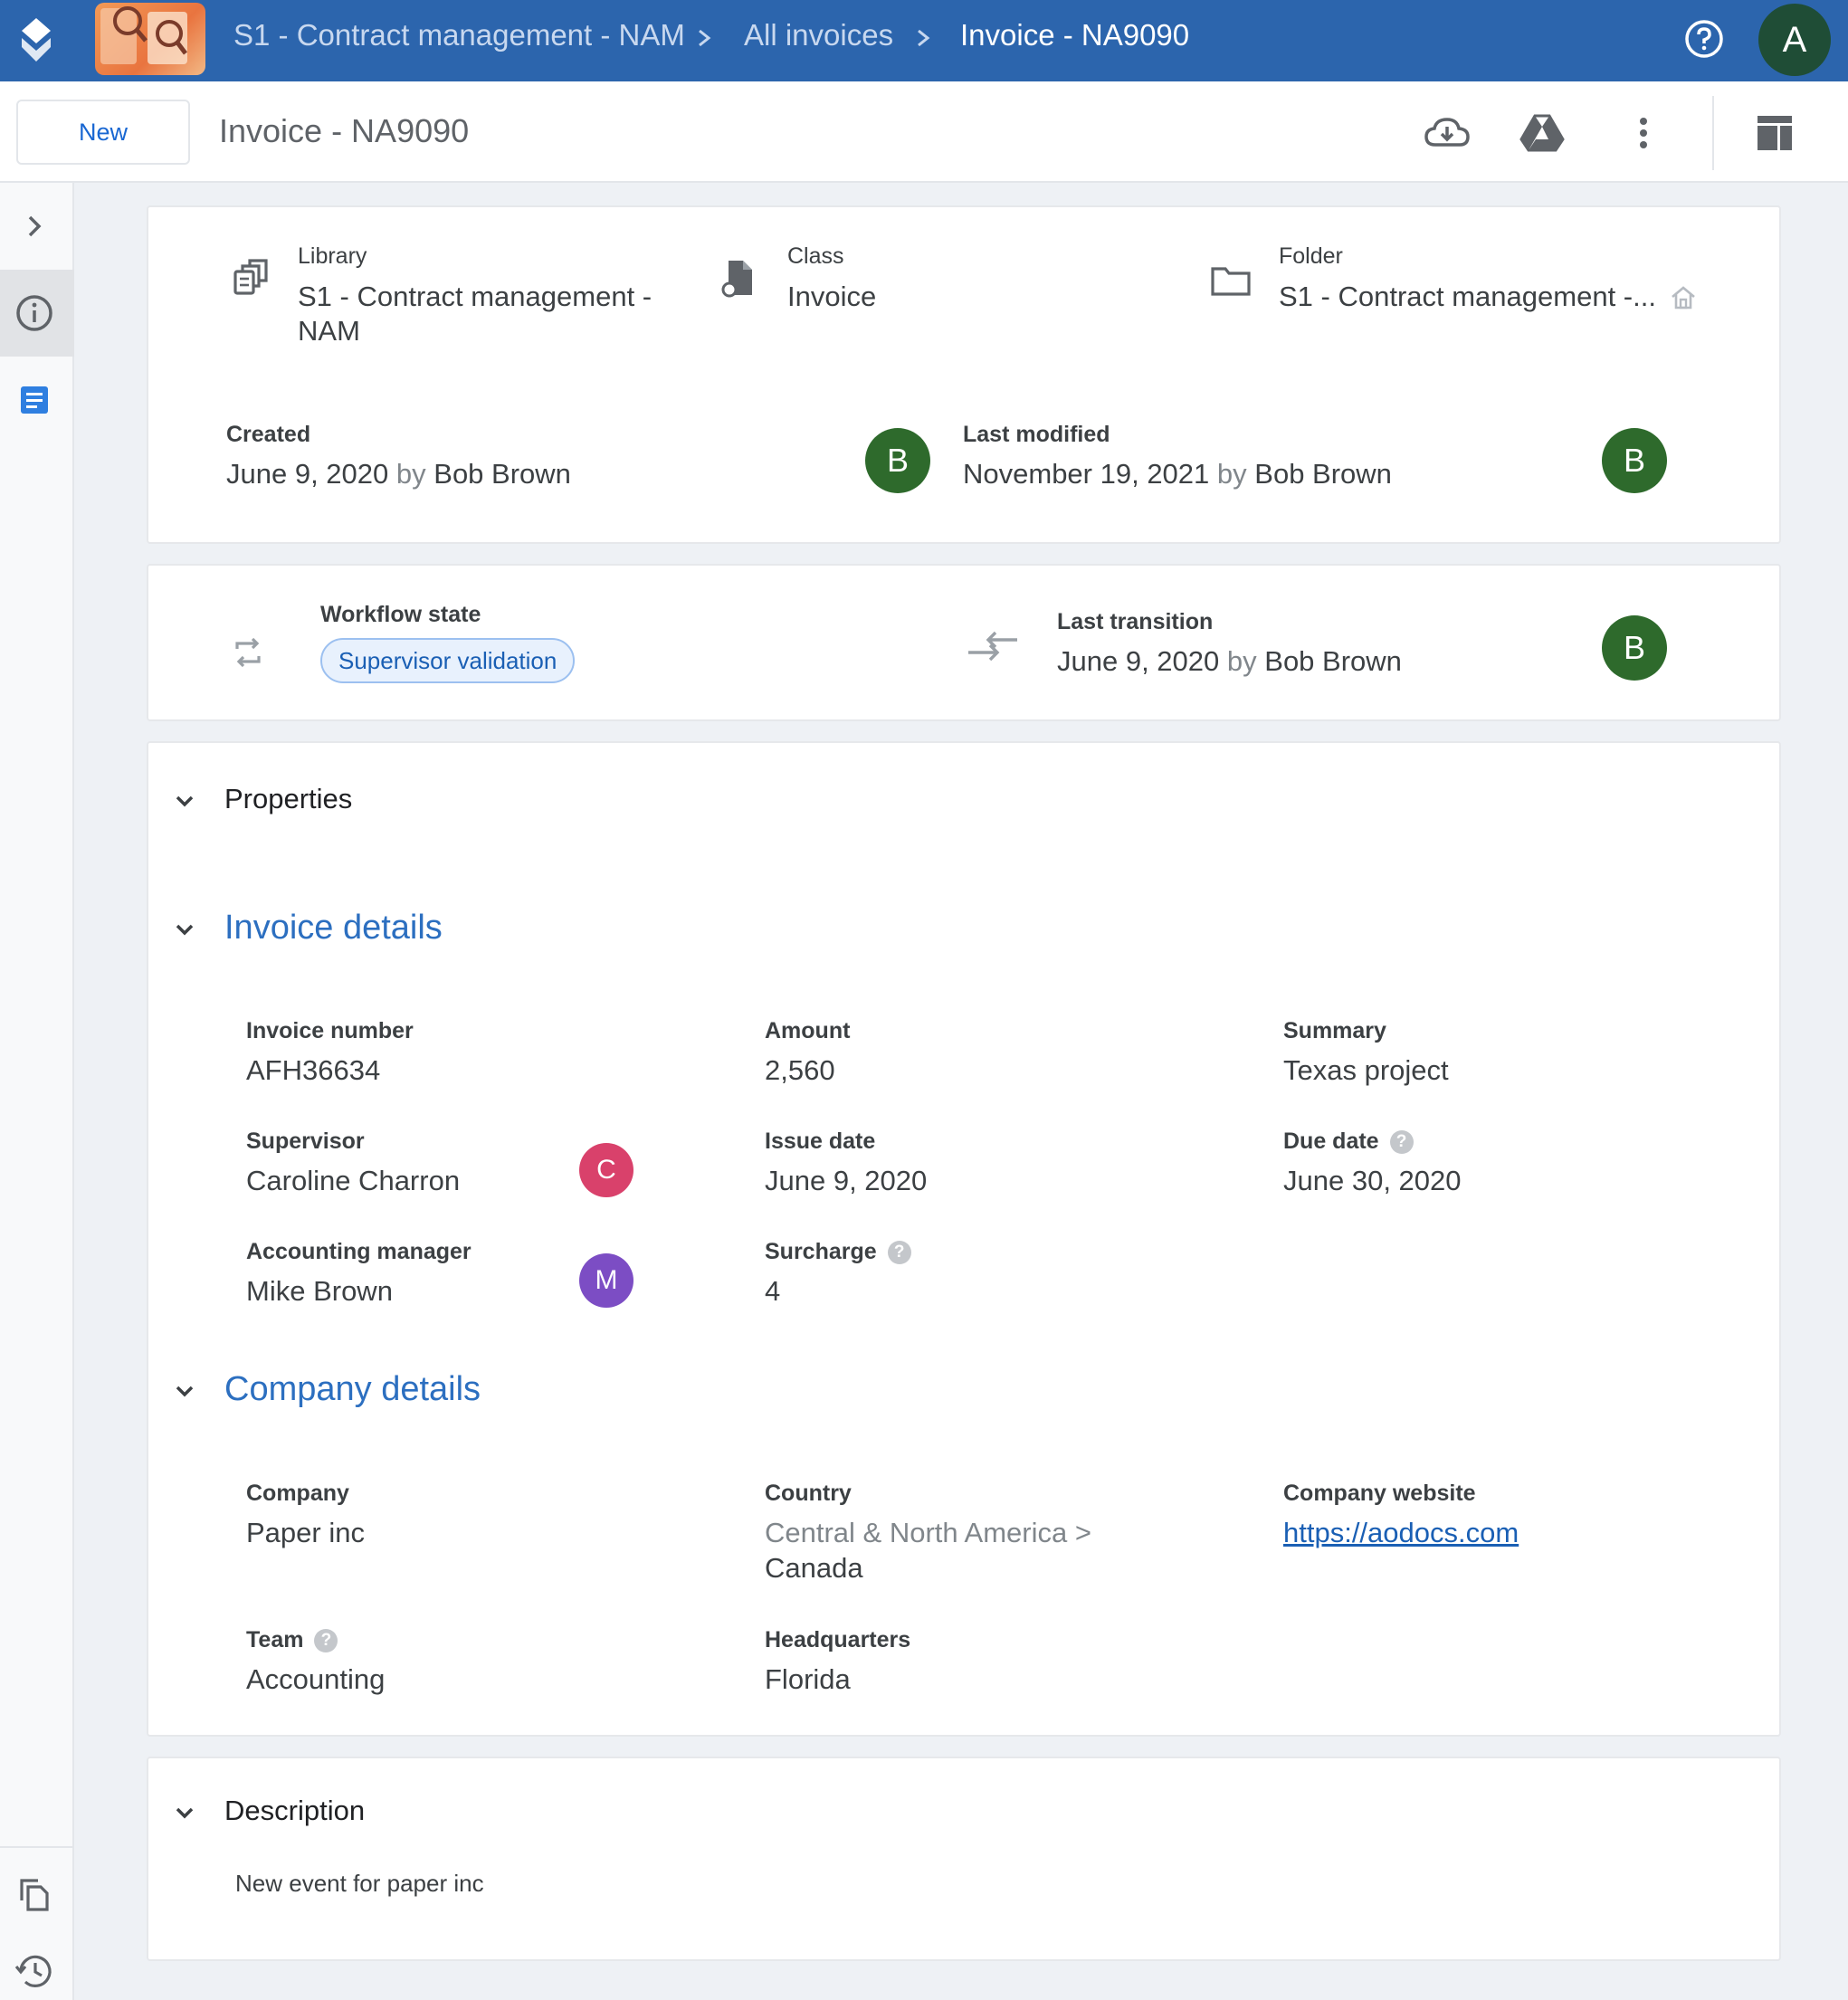 This screenshot has width=1848, height=2000. I want to click on library-logo-image, so click(150, 39).